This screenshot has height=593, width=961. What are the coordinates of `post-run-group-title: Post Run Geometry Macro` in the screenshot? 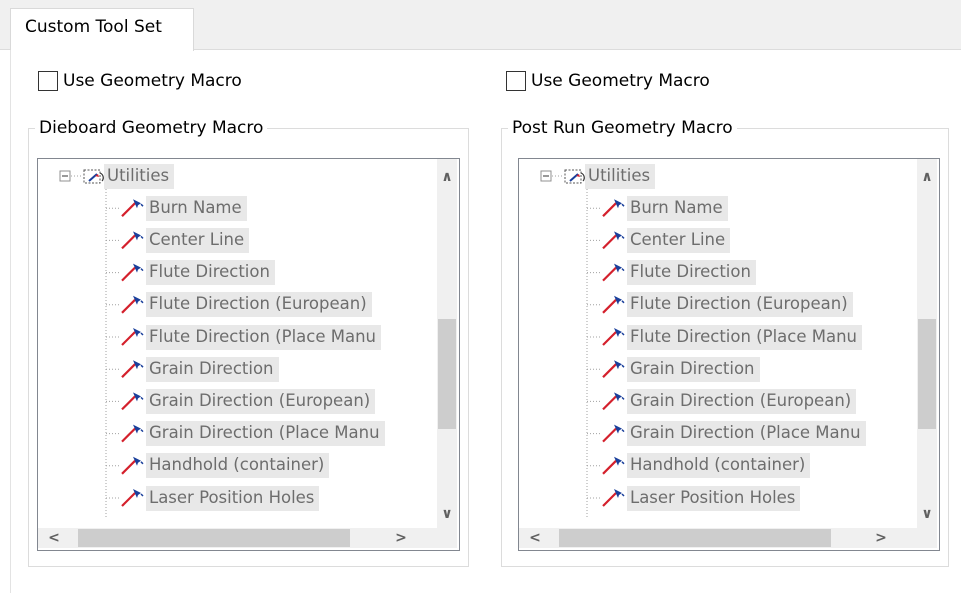 It's located at (622, 128).